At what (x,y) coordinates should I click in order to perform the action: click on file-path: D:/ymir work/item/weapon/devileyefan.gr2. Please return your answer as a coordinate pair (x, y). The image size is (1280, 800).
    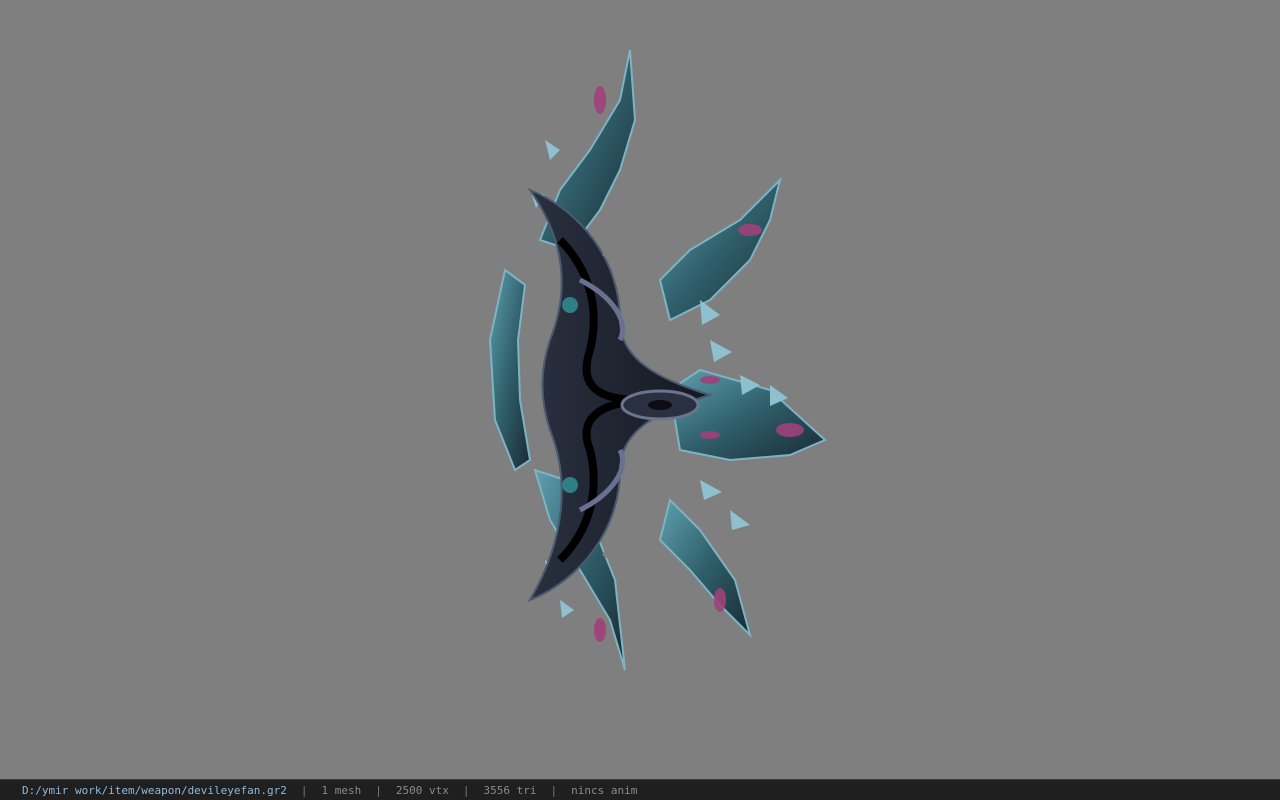
    Looking at the image, I should click on (154, 790).